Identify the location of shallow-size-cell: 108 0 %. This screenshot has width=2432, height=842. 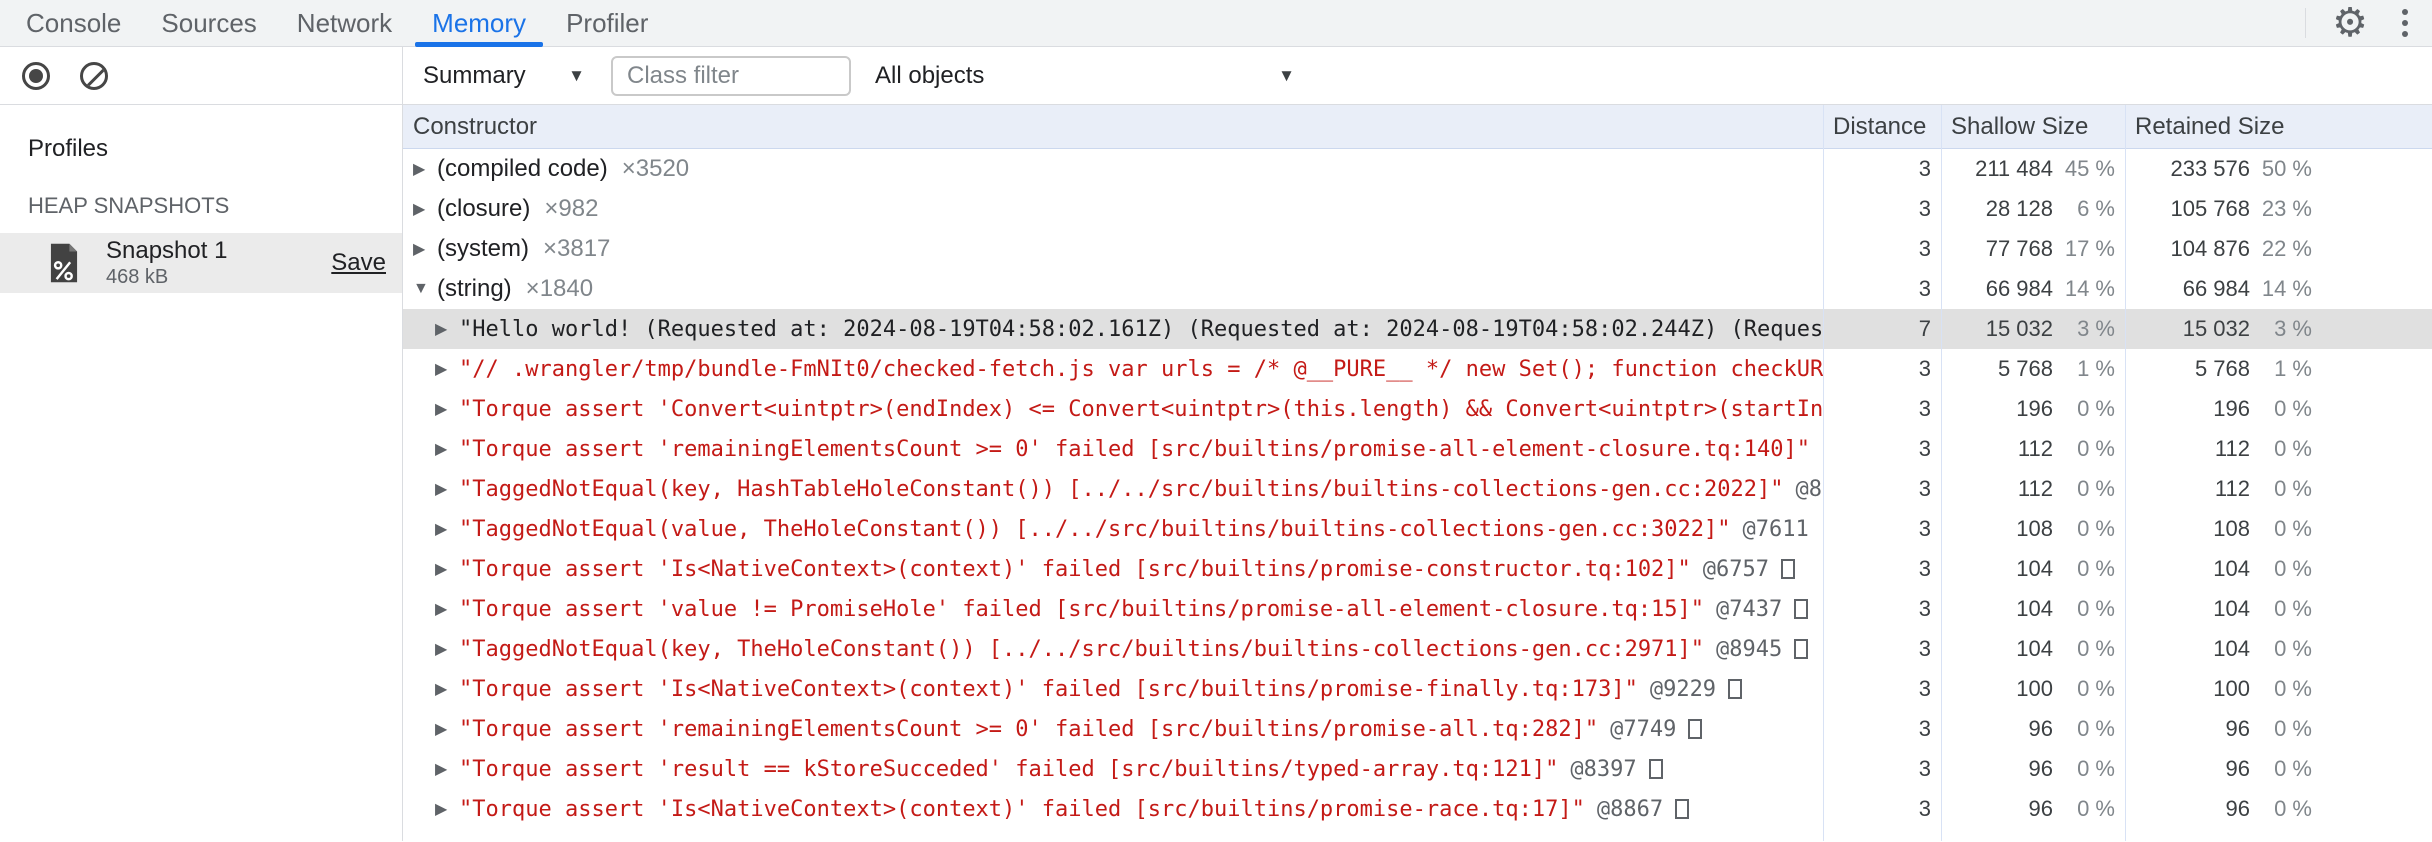
(2033, 529).